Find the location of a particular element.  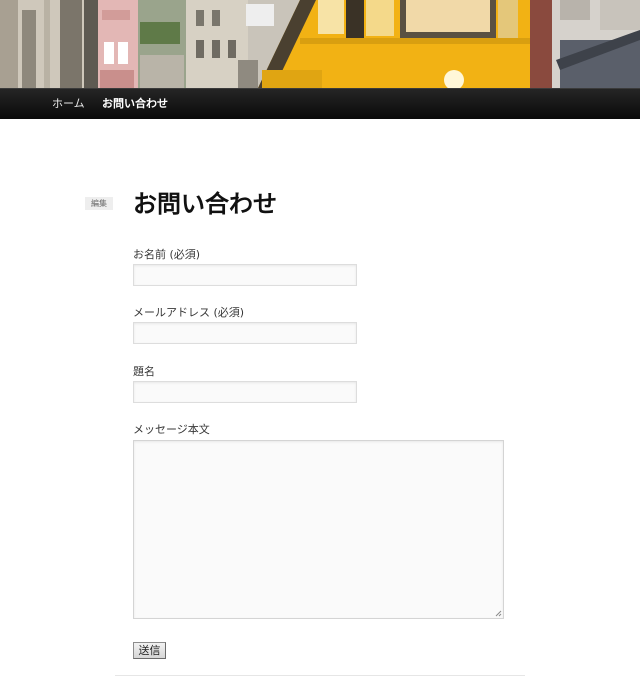

main-navigation: ホーム お問い合わせ is located at coordinates (320, 103).